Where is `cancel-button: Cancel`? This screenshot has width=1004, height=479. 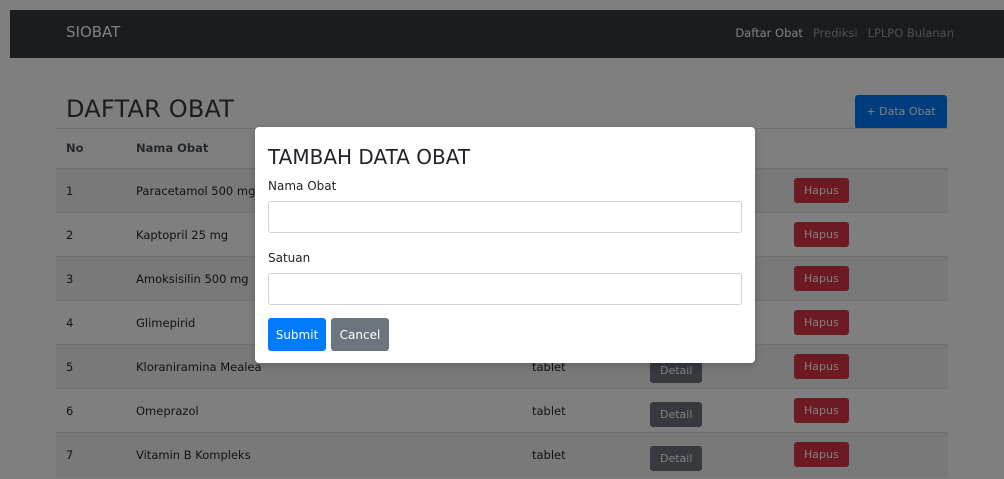
cancel-button: Cancel is located at coordinates (360, 334).